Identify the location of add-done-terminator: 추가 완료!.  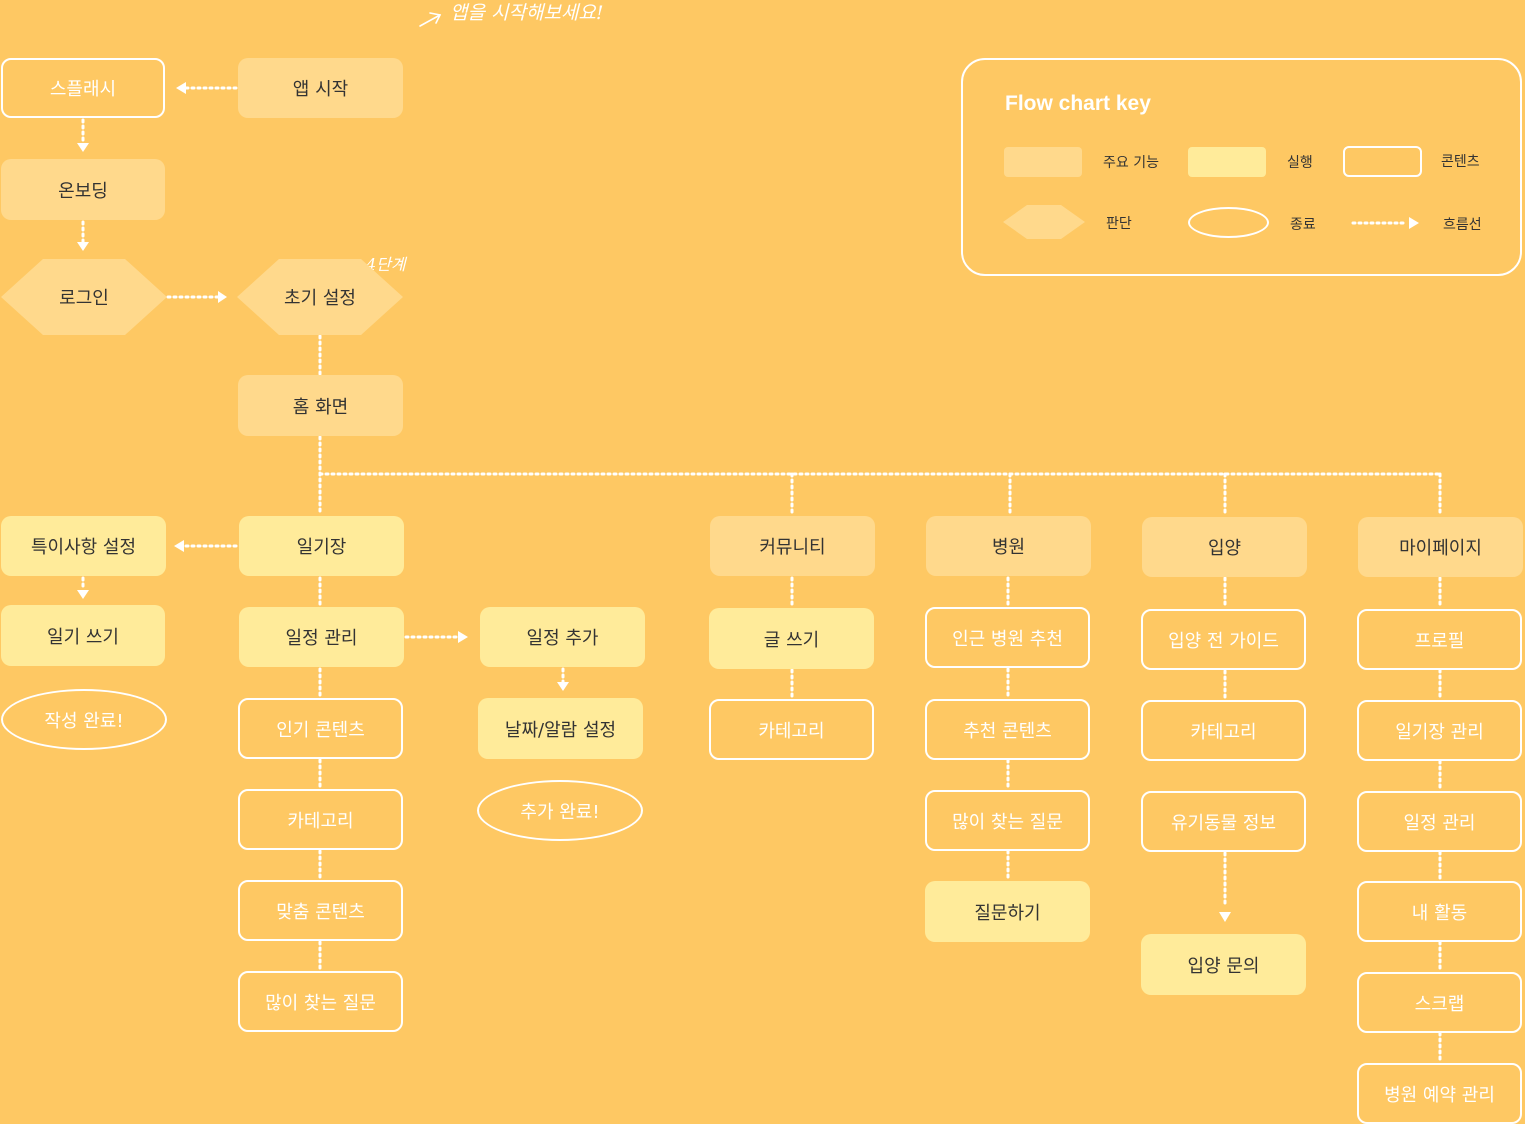
(560, 810).